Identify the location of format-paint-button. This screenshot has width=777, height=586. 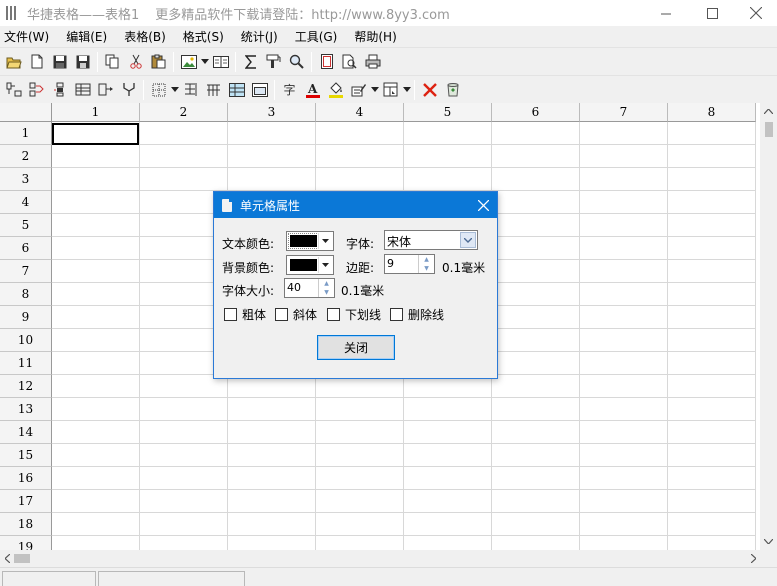
(273, 62).